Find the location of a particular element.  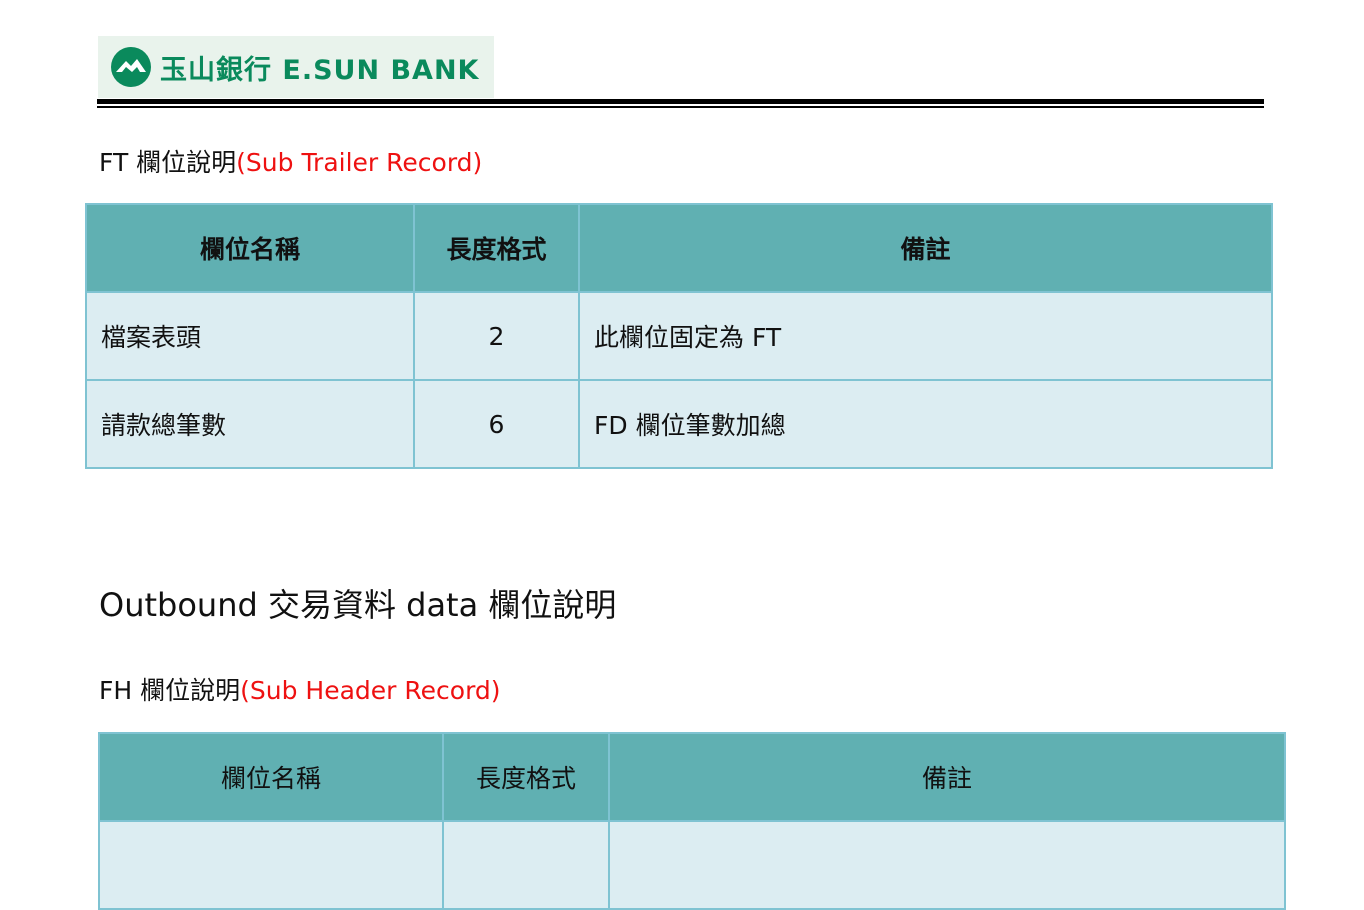

cell-field-name: 請款總筆數 is located at coordinates (250, 424).